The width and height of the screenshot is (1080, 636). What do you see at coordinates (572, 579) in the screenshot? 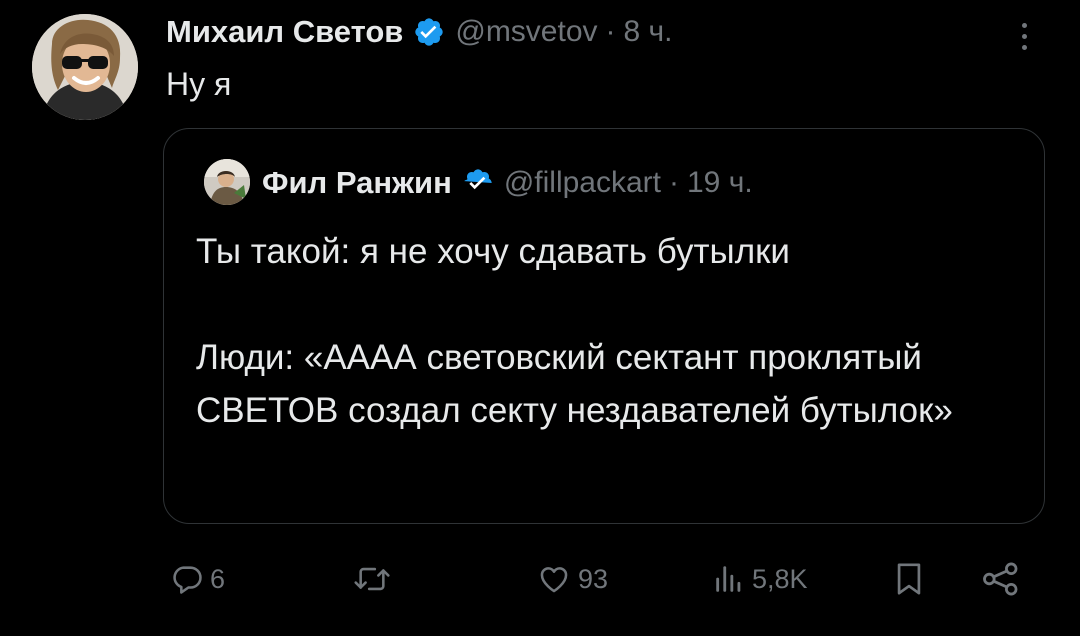
I see `like-button: 93` at bounding box center [572, 579].